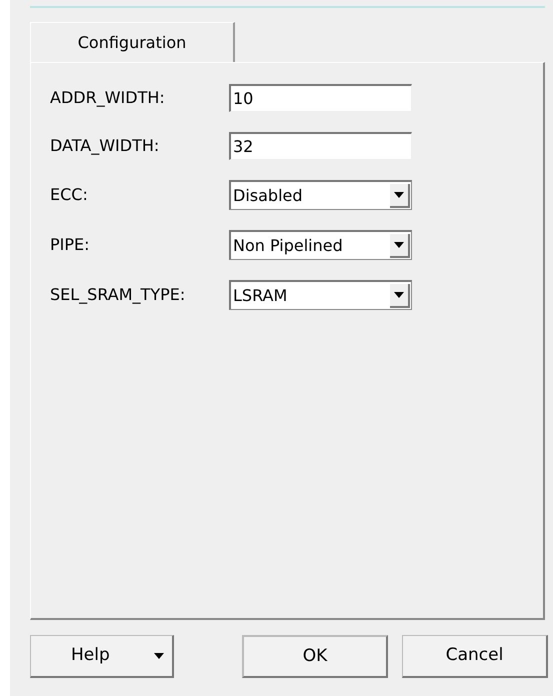 Image resolution: width=553 pixels, height=696 pixels. Describe the element at coordinates (69, 195) in the screenshot. I see `field-label: ECC:` at that location.